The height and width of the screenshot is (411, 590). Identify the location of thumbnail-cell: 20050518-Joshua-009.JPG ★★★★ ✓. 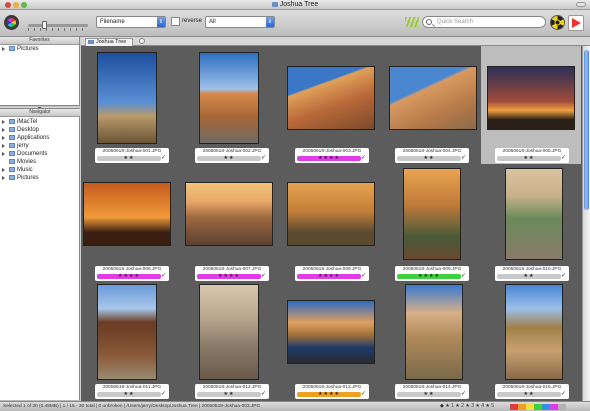
(431, 223).